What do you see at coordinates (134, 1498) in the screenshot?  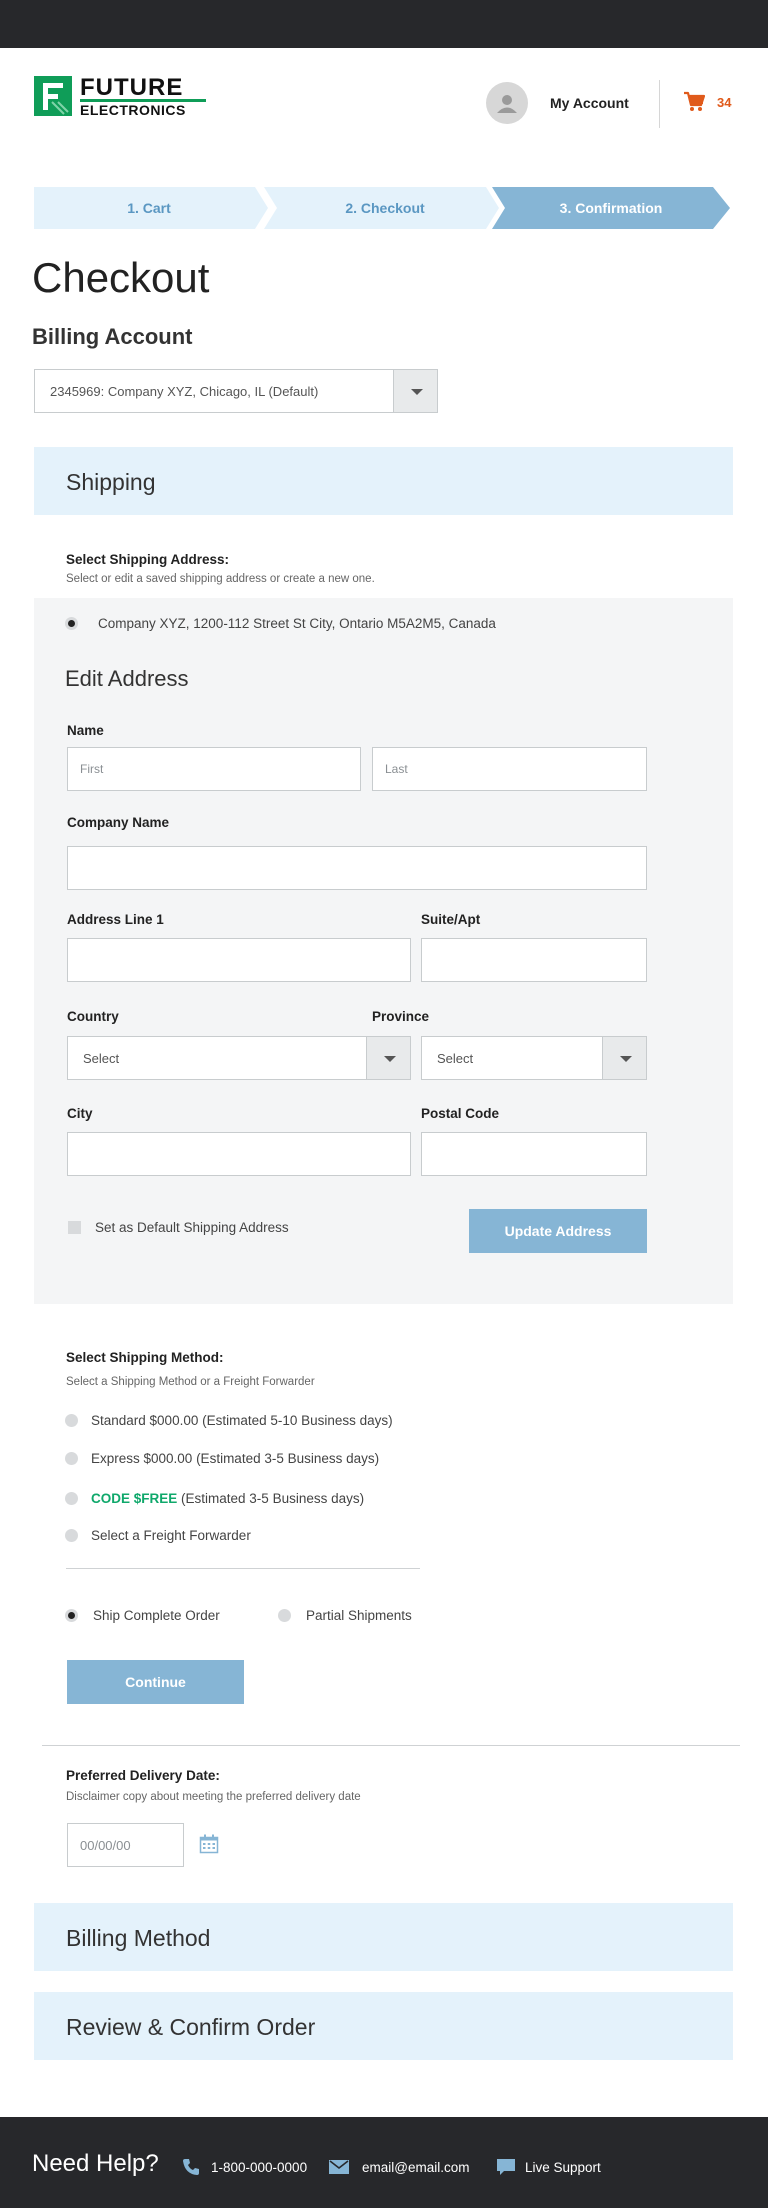 I see `free-code-text: CODE $FREE` at bounding box center [134, 1498].